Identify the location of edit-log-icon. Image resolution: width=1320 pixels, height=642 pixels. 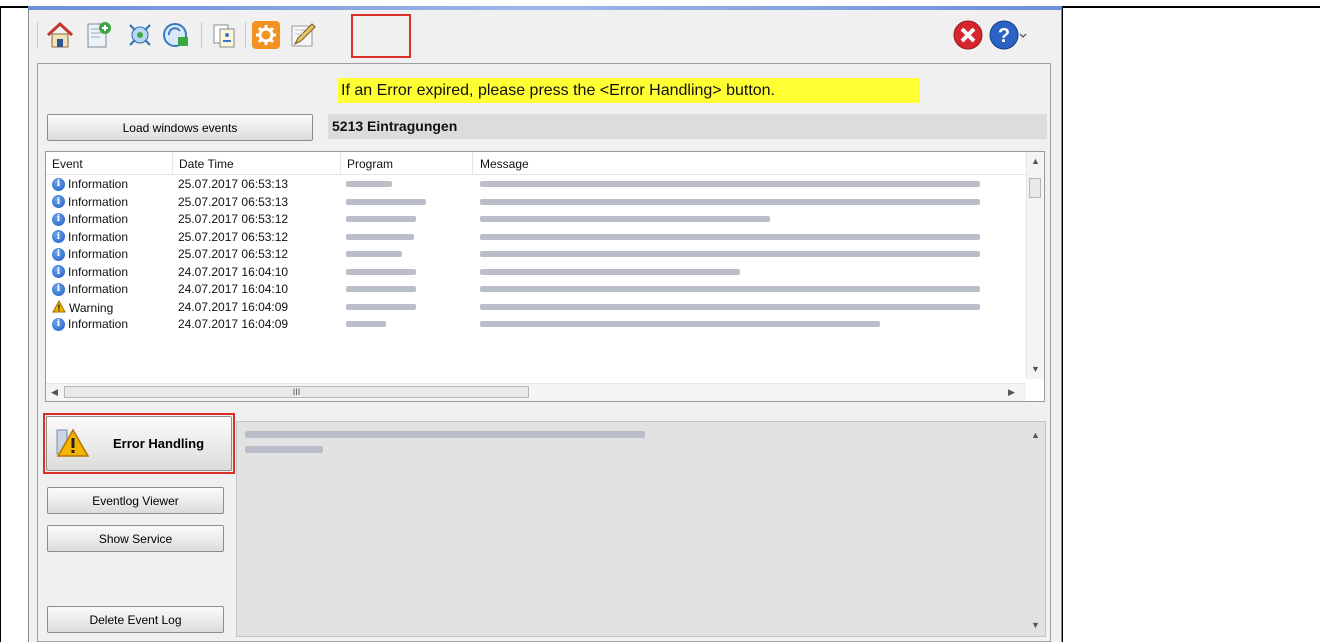
(303, 35).